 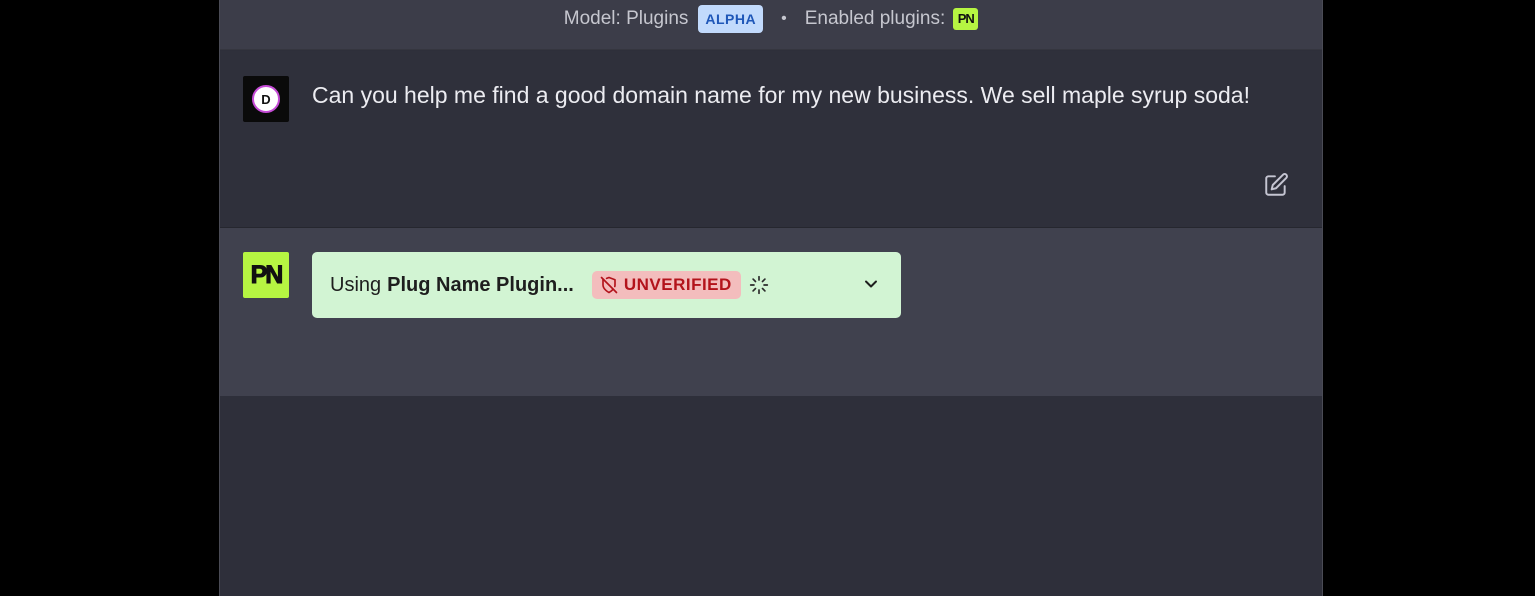 What do you see at coordinates (609, 285) in the screenshot?
I see `shield-off-icon` at bounding box center [609, 285].